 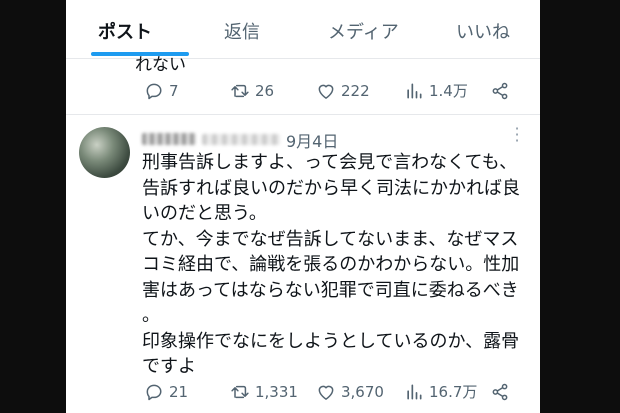 What do you see at coordinates (151, 315) in the screenshot?
I see `post-text-line: 。` at bounding box center [151, 315].